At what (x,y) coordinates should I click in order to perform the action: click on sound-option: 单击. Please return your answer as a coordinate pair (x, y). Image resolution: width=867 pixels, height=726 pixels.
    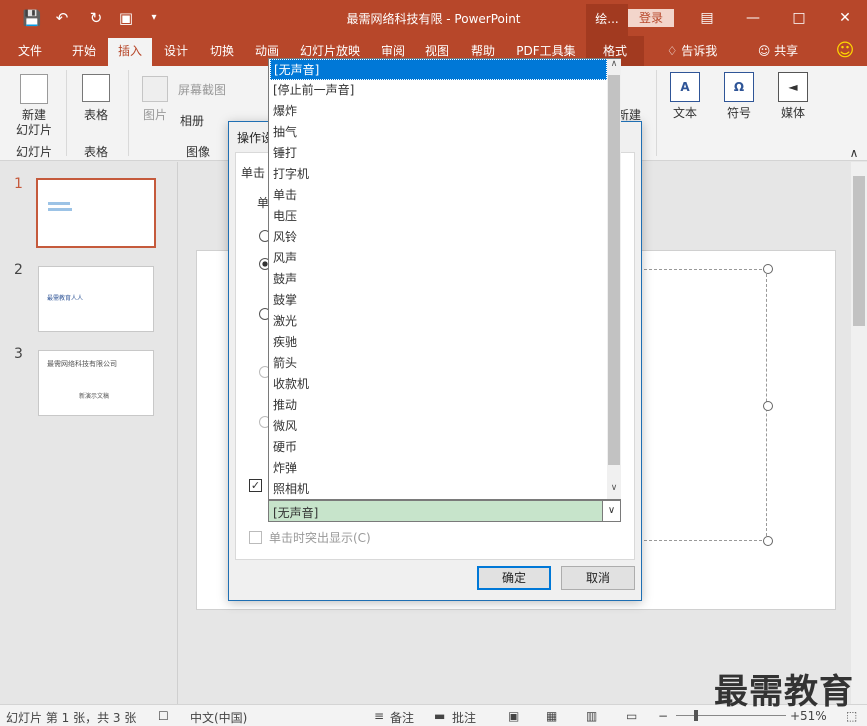
    Looking at the image, I should click on (438, 195).